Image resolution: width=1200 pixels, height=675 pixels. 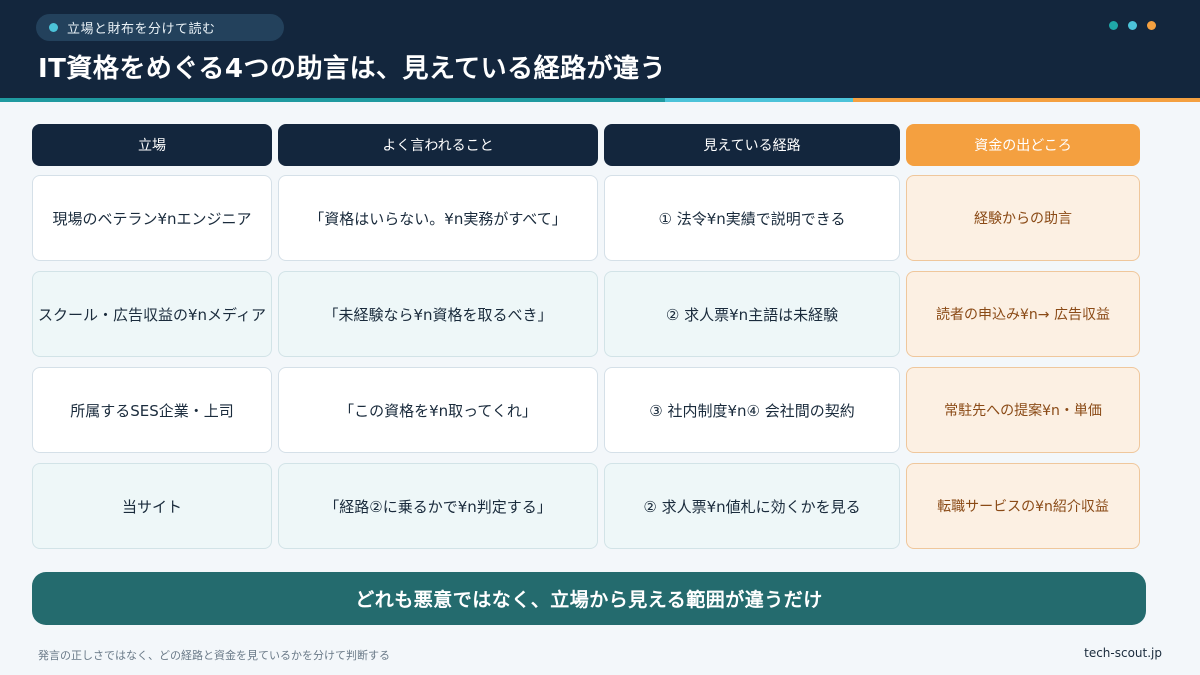 What do you see at coordinates (1023, 410) in the screenshot?
I see `row3-funding: 常駐先への提案¥n・単価` at bounding box center [1023, 410].